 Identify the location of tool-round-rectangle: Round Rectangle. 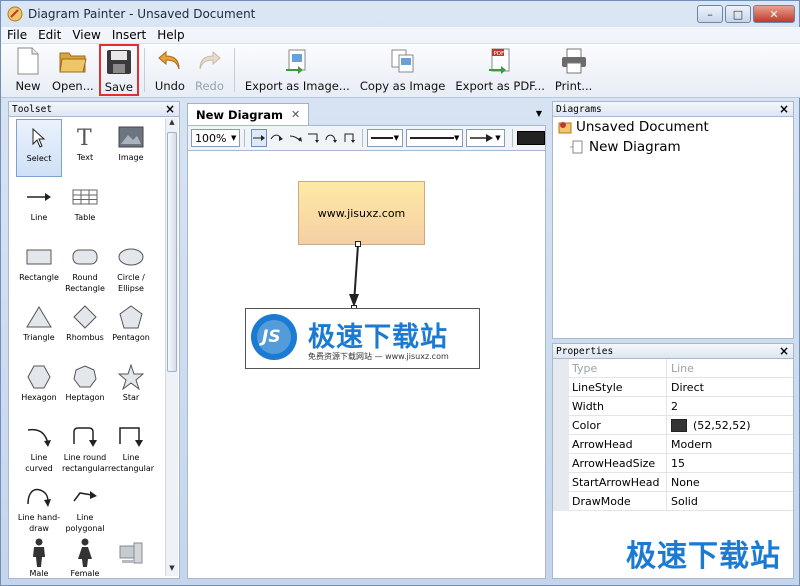
(85, 268).